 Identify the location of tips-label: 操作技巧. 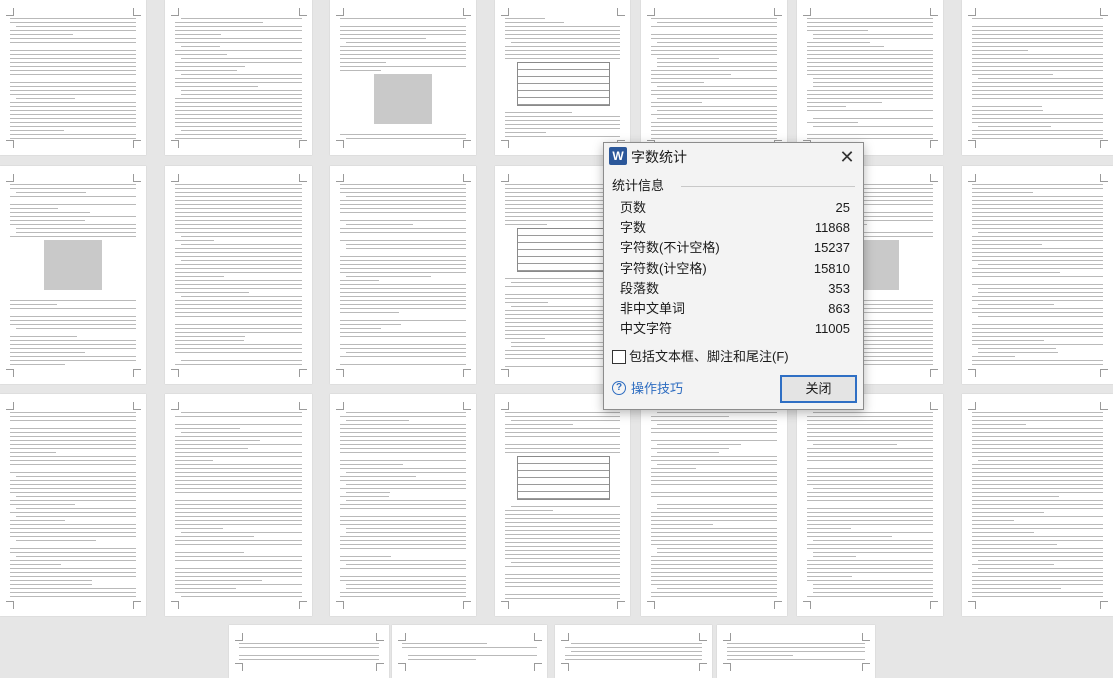
(657, 389).